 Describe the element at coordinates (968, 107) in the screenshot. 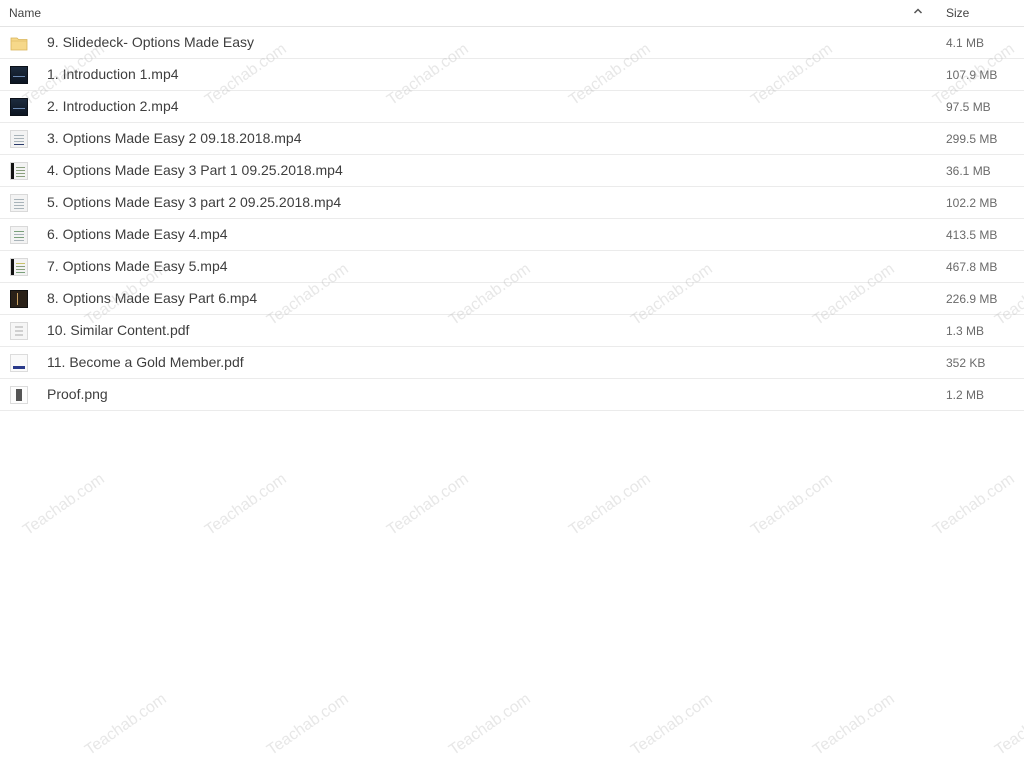

I see `file-size: 97.5 MB` at that location.